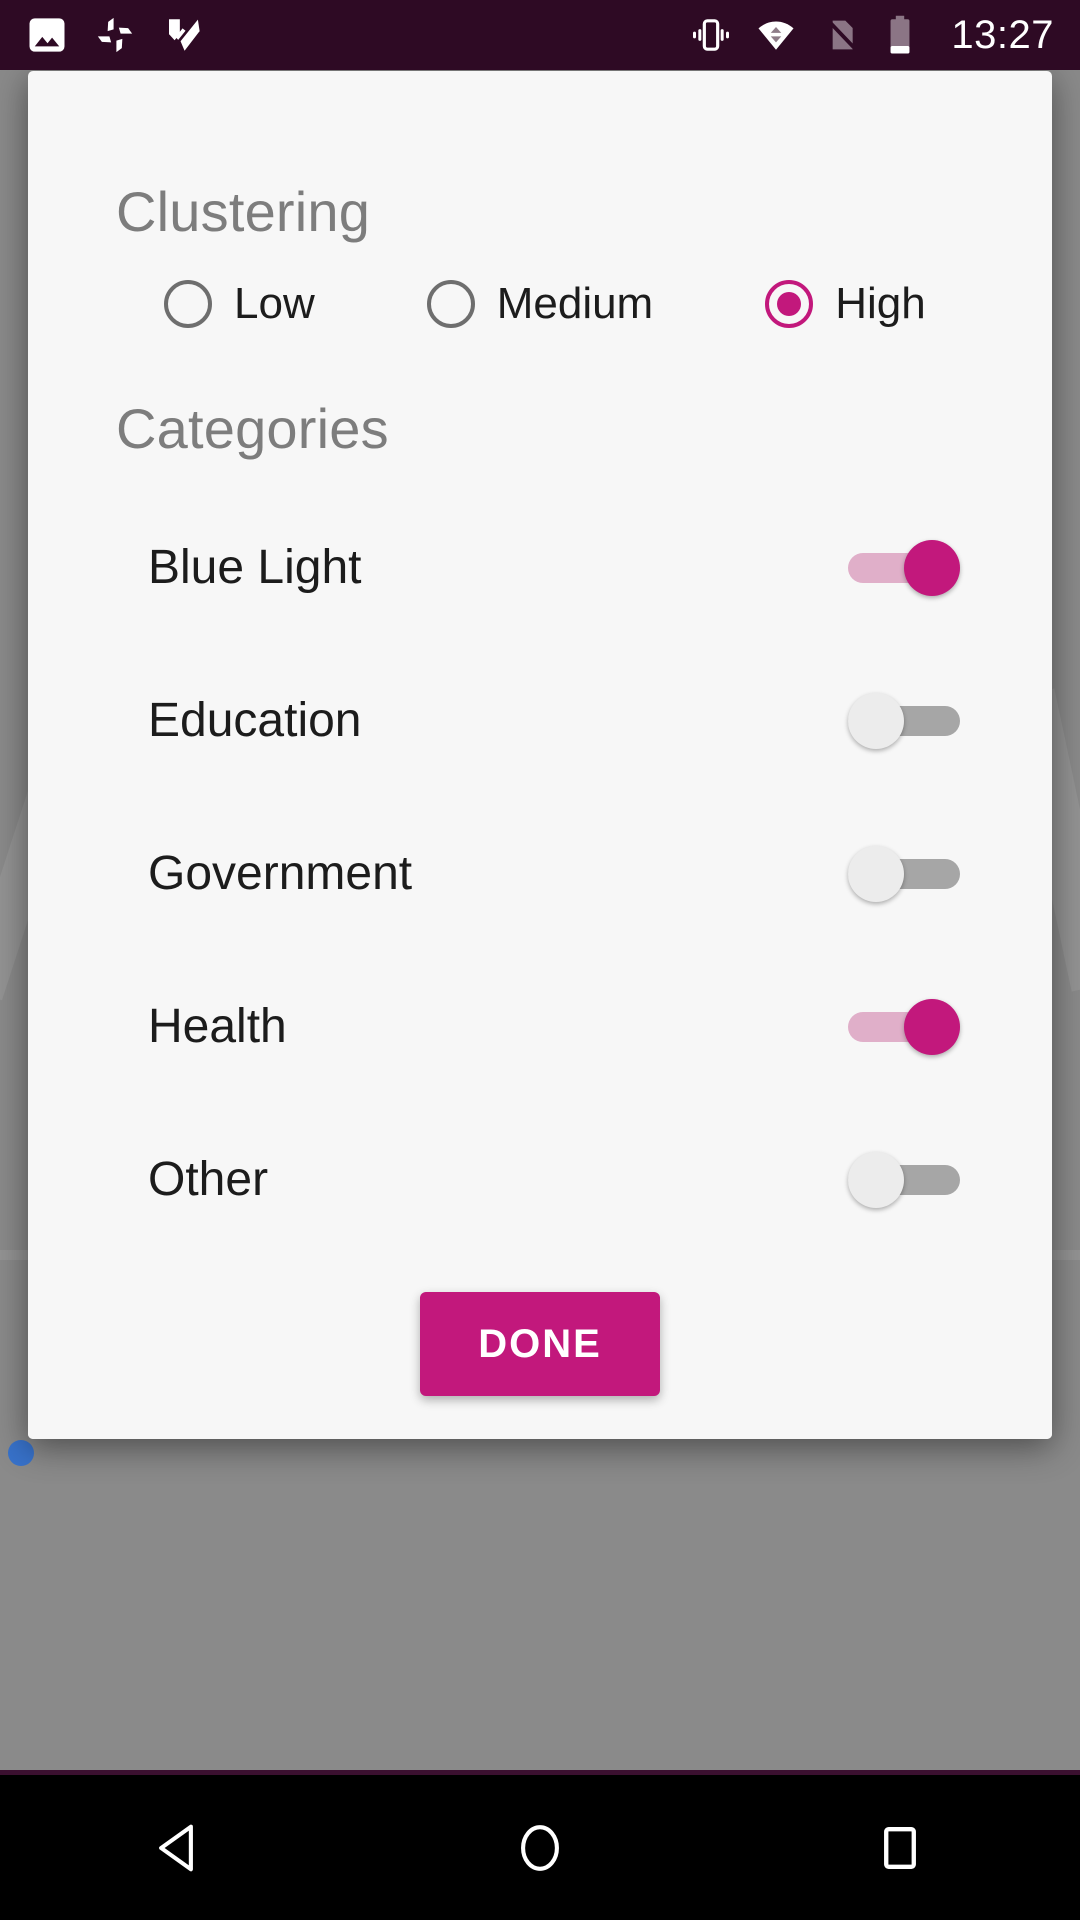 The width and height of the screenshot is (1080, 1920). What do you see at coordinates (711, 35) in the screenshot?
I see `vibrate-icon` at bounding box center [711, 35].